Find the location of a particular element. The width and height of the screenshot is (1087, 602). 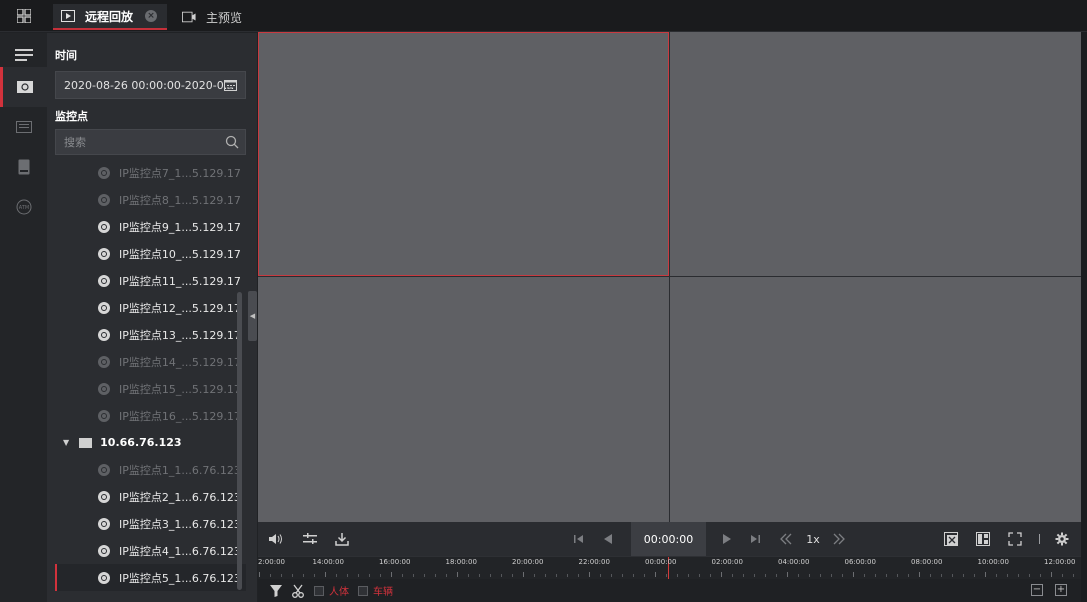

current-time-display: 00:00:00 is located at coordinates (668, 539).